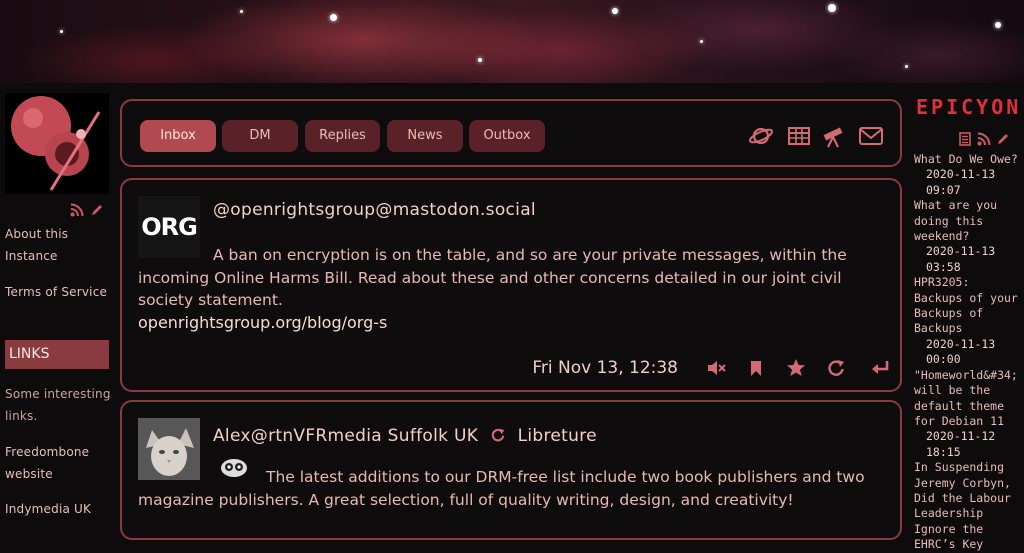  What do you see at coordinates (961, 351) in the screenshot?
I see `newswire-date: 2020-11-13 00:00` at bounding box center [961, 351].